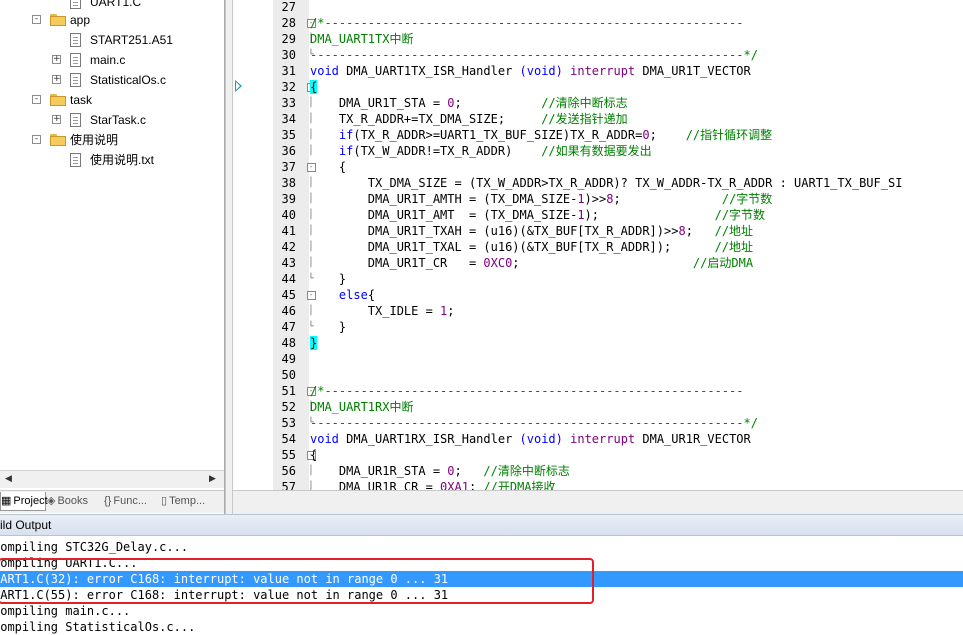 This screenshot has height=635, width=963. I want to click on tree-item-label: START251.A51, so click(131, 40).